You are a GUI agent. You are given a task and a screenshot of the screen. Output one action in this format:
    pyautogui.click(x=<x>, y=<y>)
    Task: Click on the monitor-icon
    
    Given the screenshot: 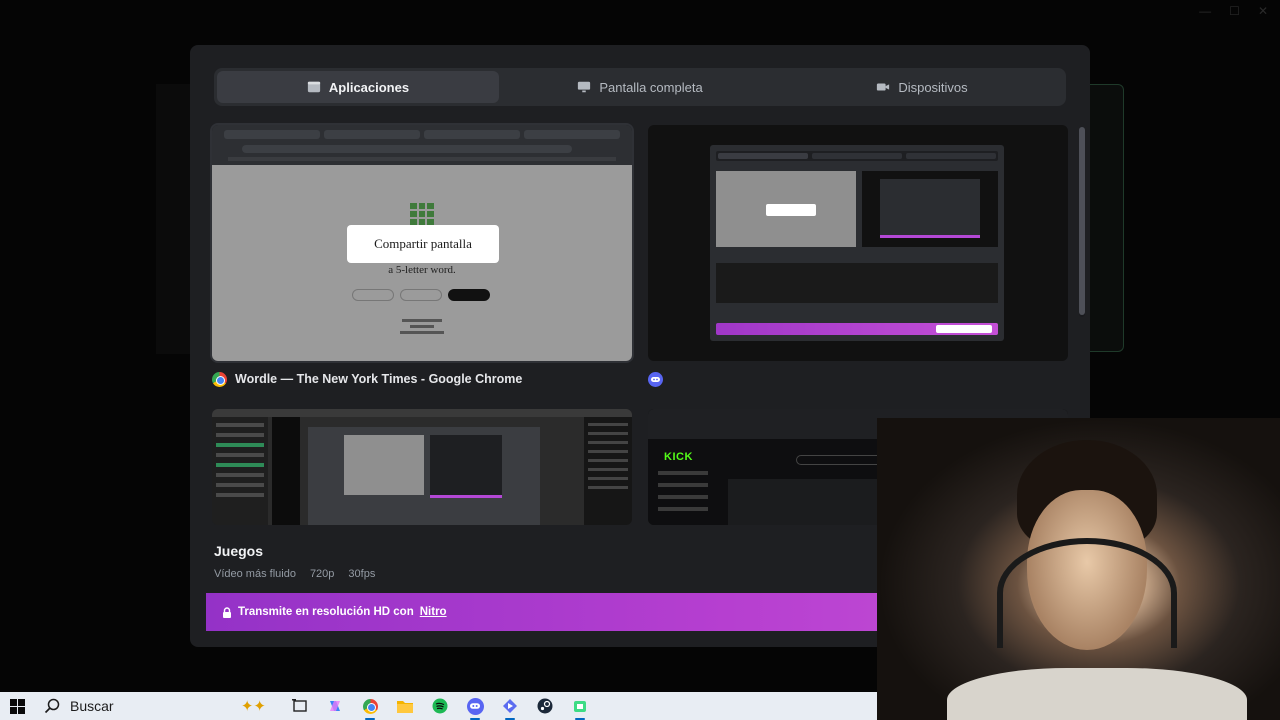 What is the action you would take?
    pyautogui.click(x=584, y=87)
    